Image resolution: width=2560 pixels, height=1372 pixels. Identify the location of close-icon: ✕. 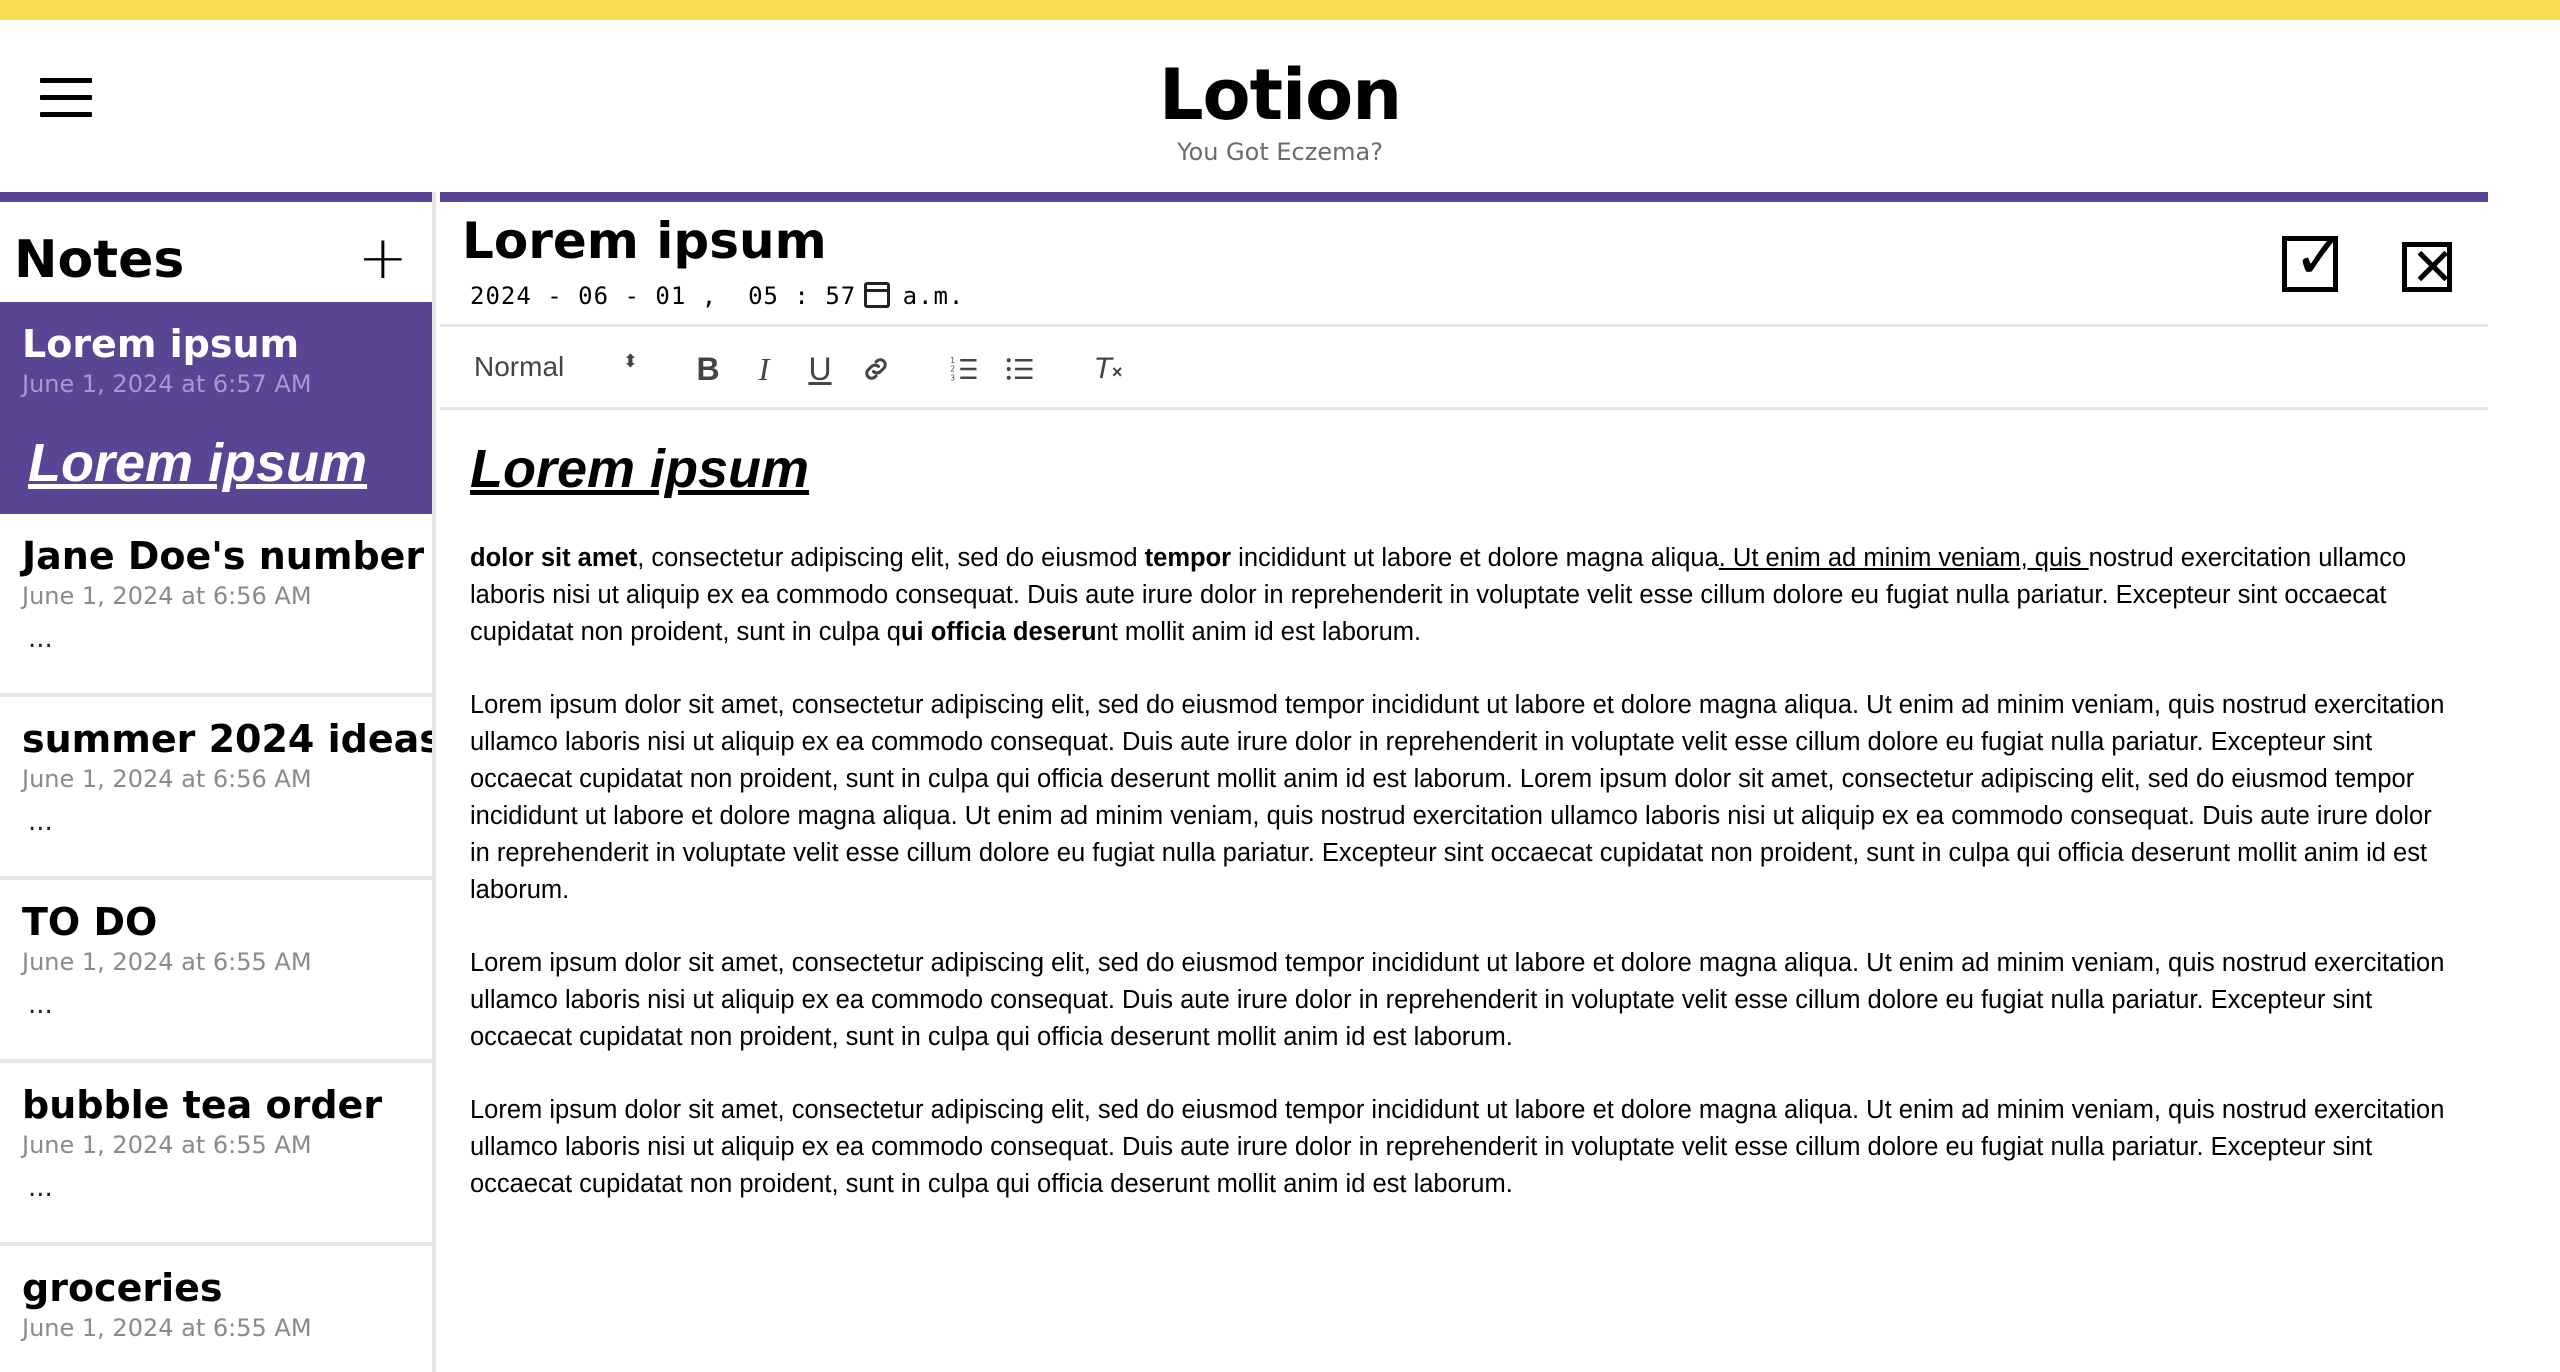
(2433, 268).